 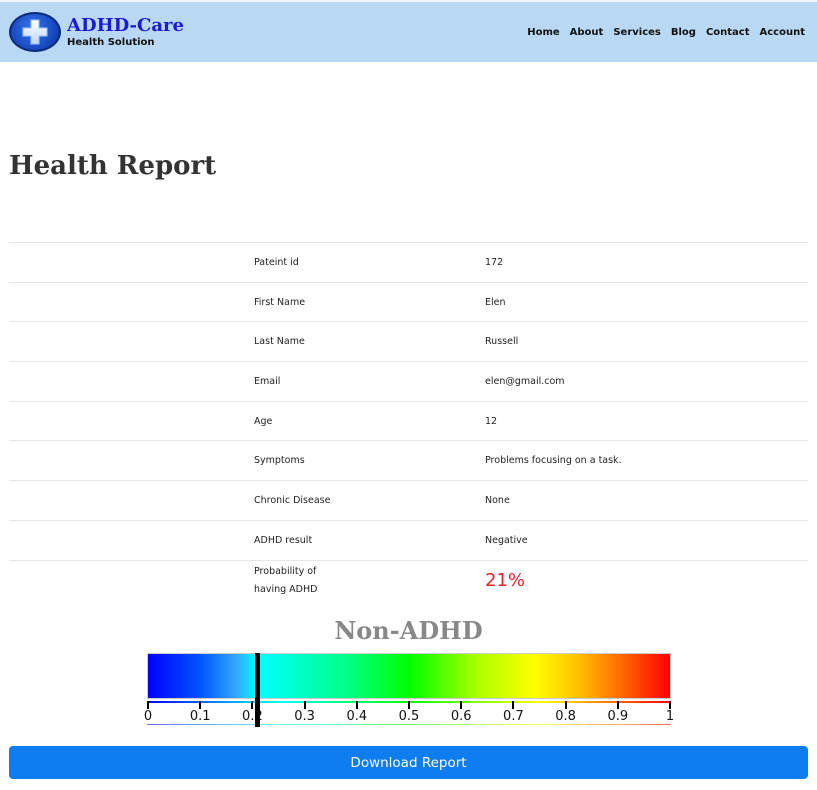 I want to click on nav-contact: Contact, so click(x=728, y=32).